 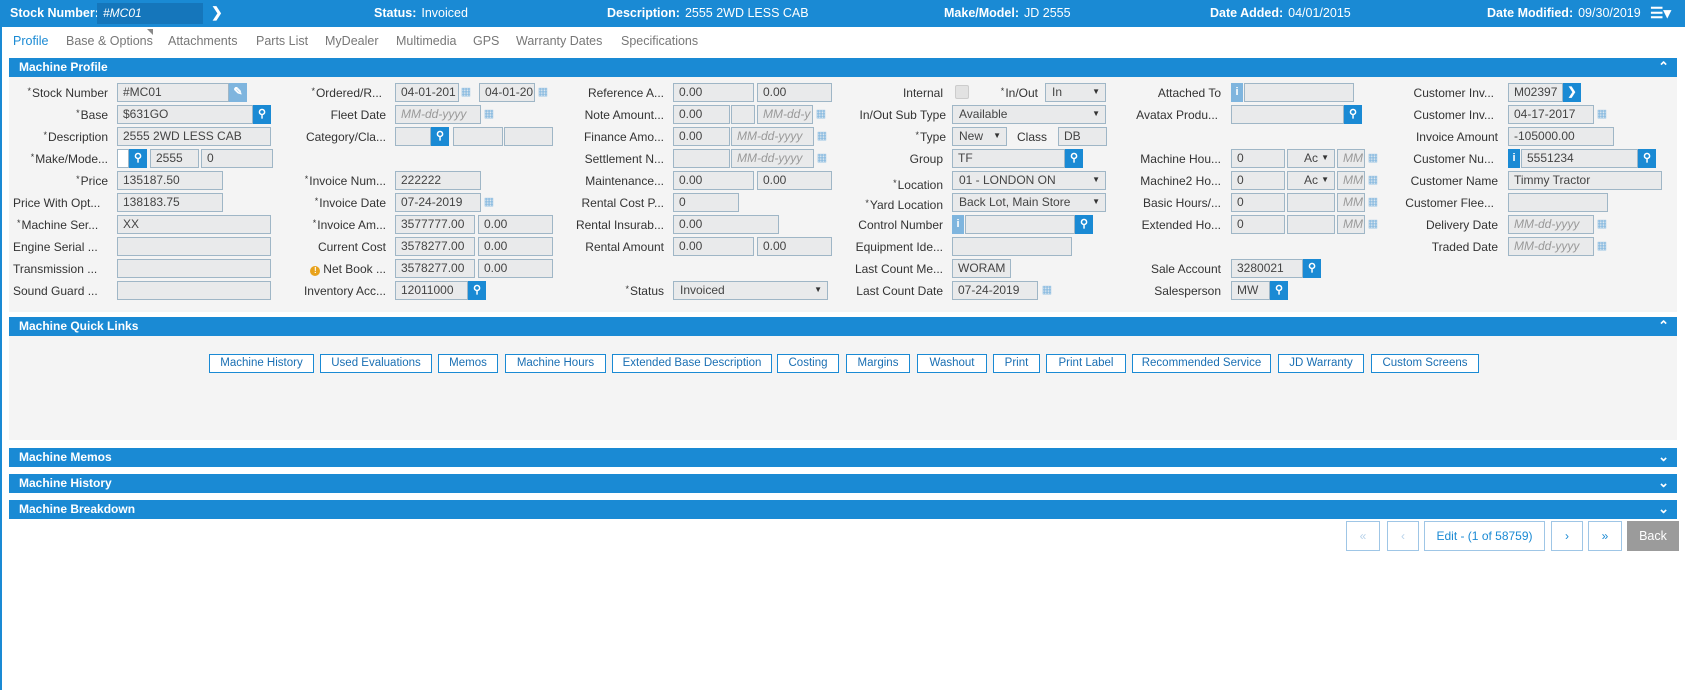 What do you see at coordinates (1403, 536) in the screenshot?
I see `prev-page-button: ‹` at bounding box center [1403, 536].